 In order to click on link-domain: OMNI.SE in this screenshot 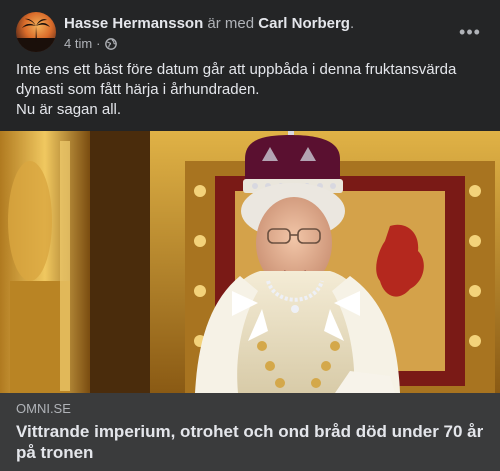, I will do `click(43, 408)`.